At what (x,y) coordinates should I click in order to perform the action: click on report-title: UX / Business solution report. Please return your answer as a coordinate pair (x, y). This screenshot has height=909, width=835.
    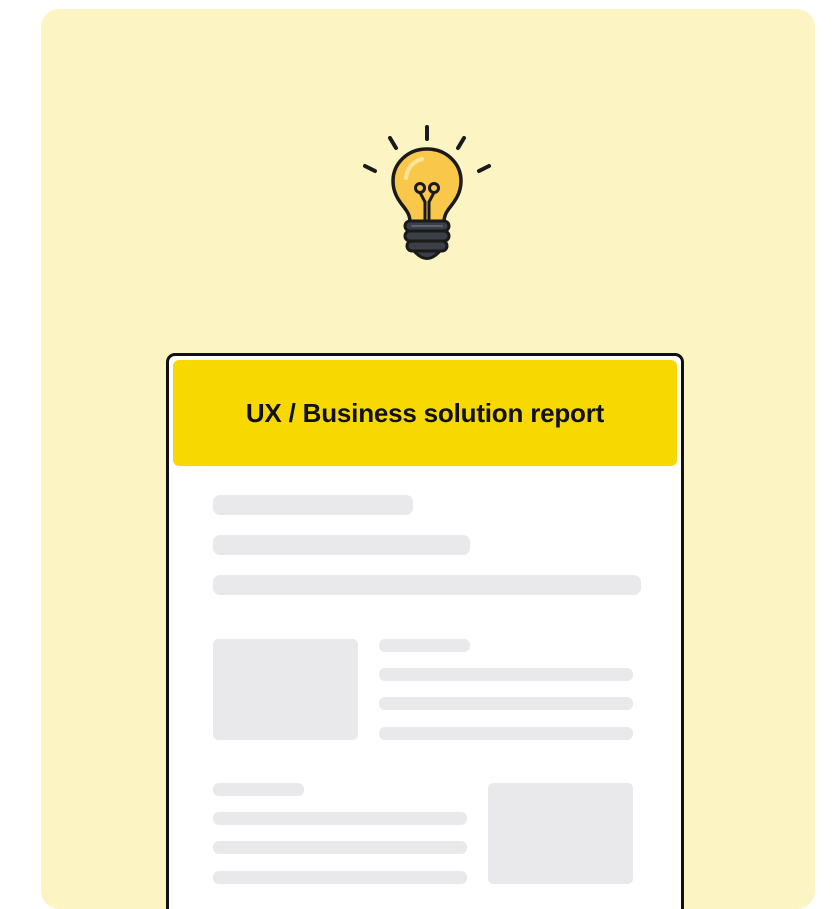
    Looking at the image, I should click on (425, 412).